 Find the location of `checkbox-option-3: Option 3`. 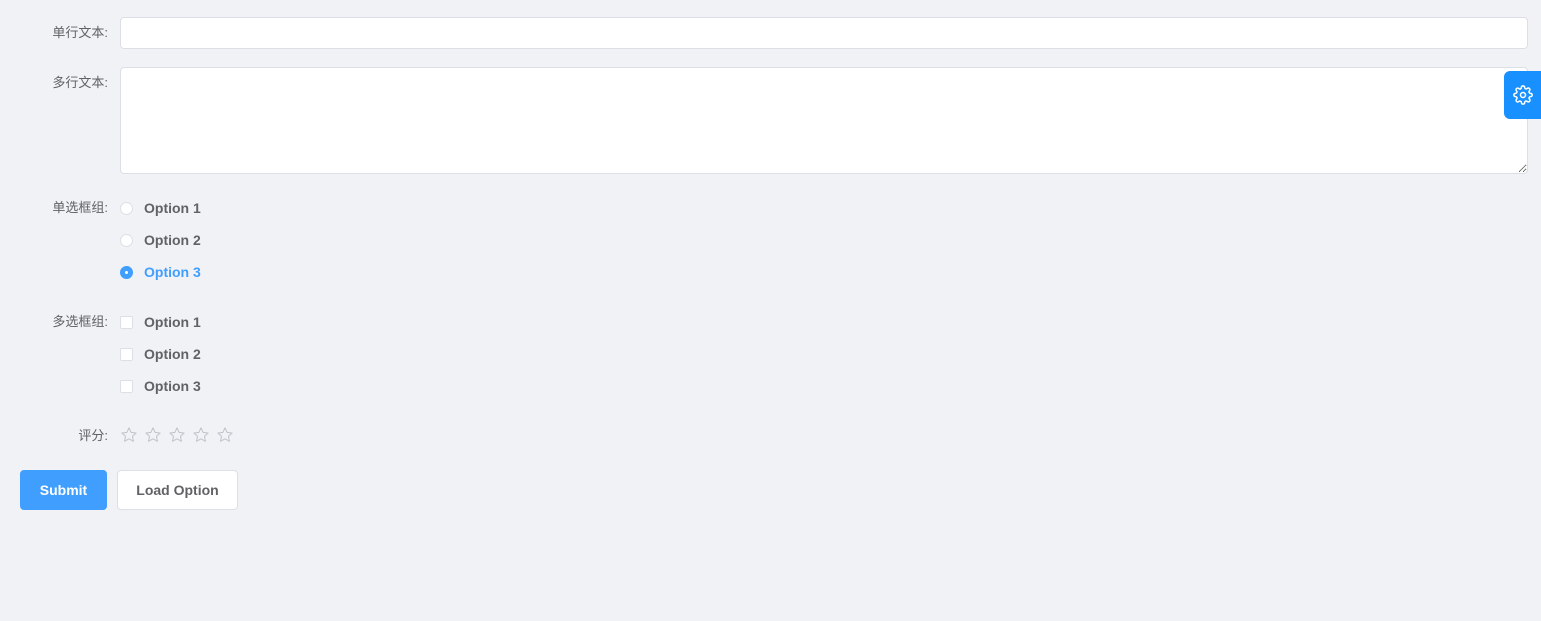

checkbox-option-3: Option 3 is located at coordinates (160, 386).